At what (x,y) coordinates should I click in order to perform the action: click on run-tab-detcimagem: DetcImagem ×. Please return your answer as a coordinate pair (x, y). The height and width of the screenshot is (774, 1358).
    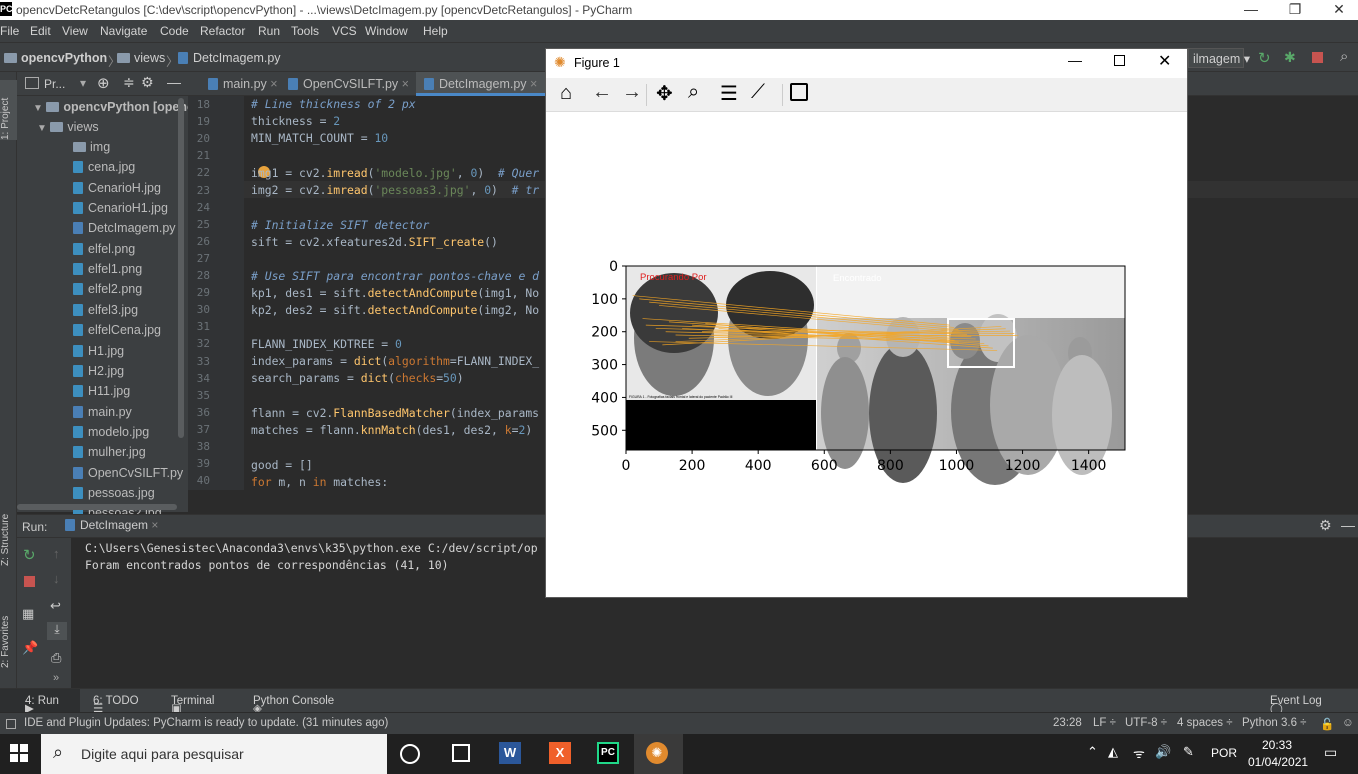
    Looking at the image, I should click on (111, 525).